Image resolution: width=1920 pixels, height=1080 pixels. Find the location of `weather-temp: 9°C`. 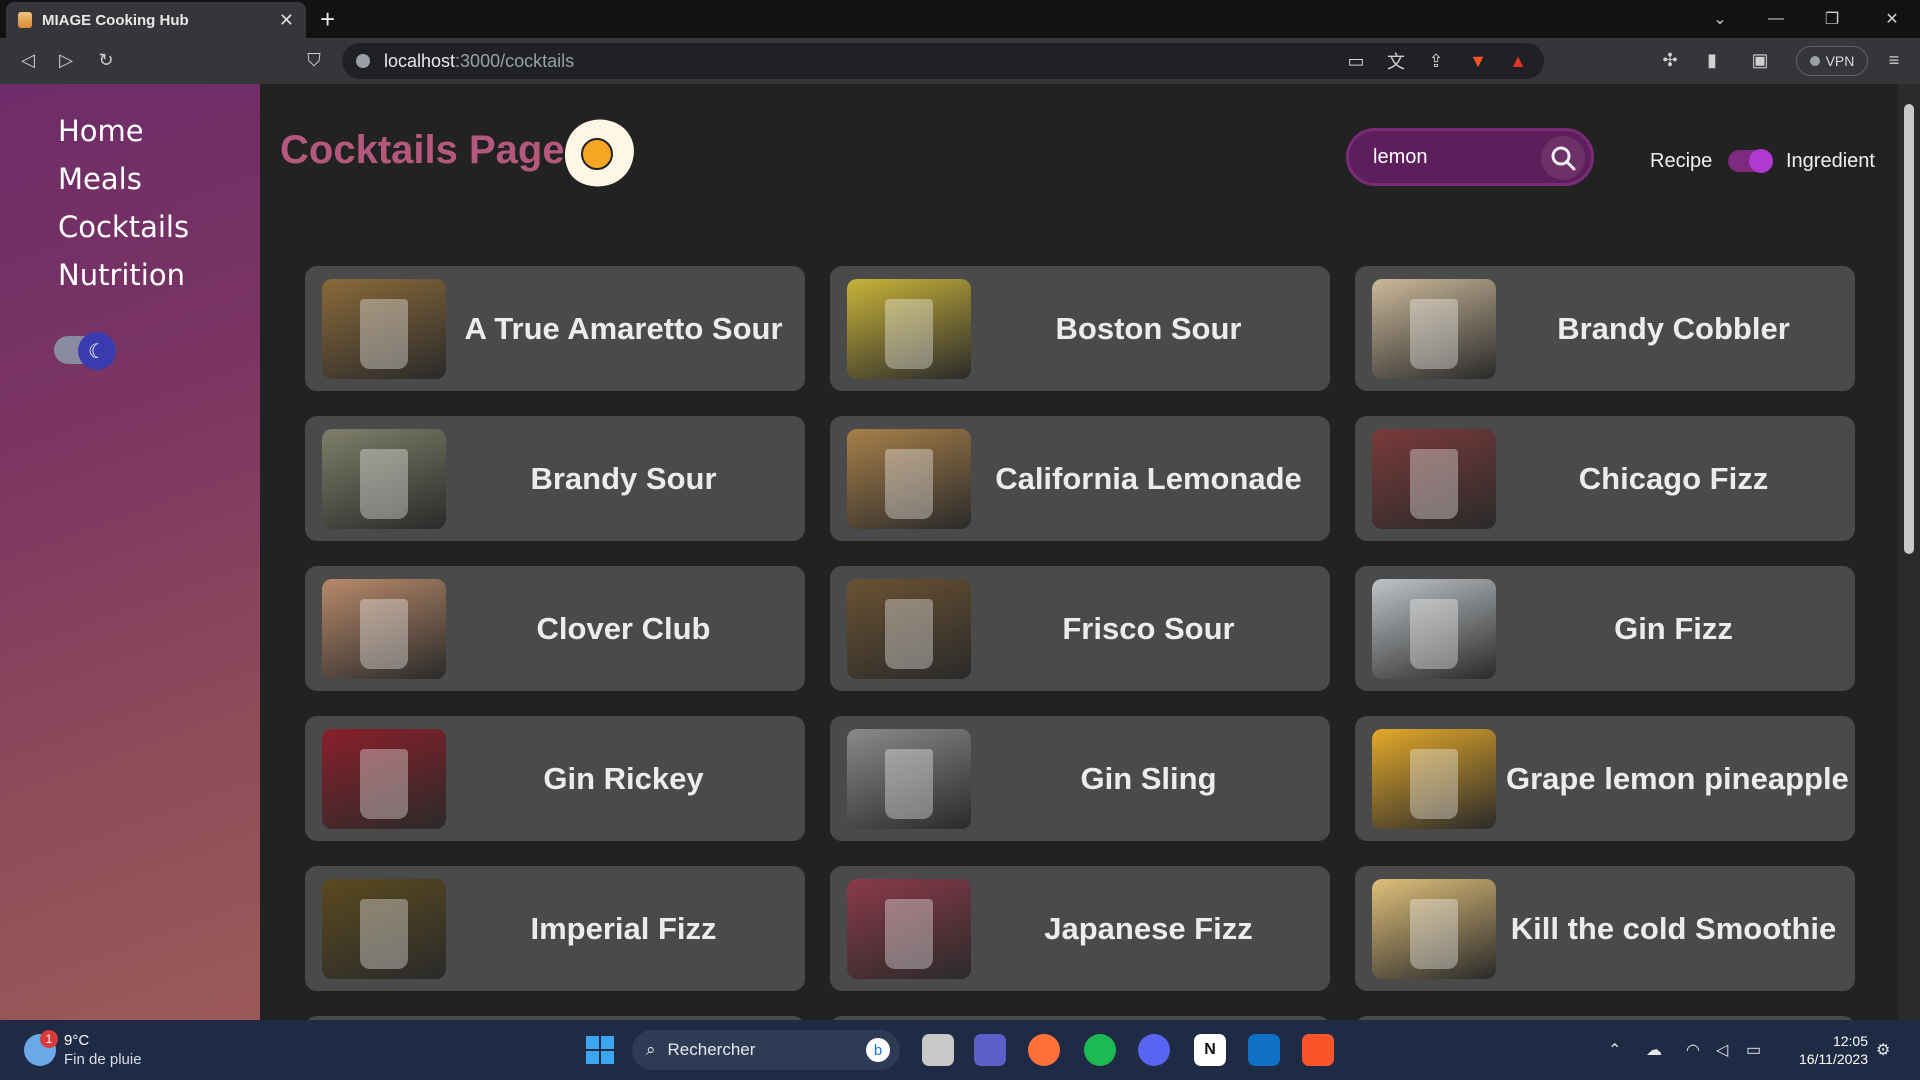

weather-temp: 9°C is located at coordinates (76, 1040).